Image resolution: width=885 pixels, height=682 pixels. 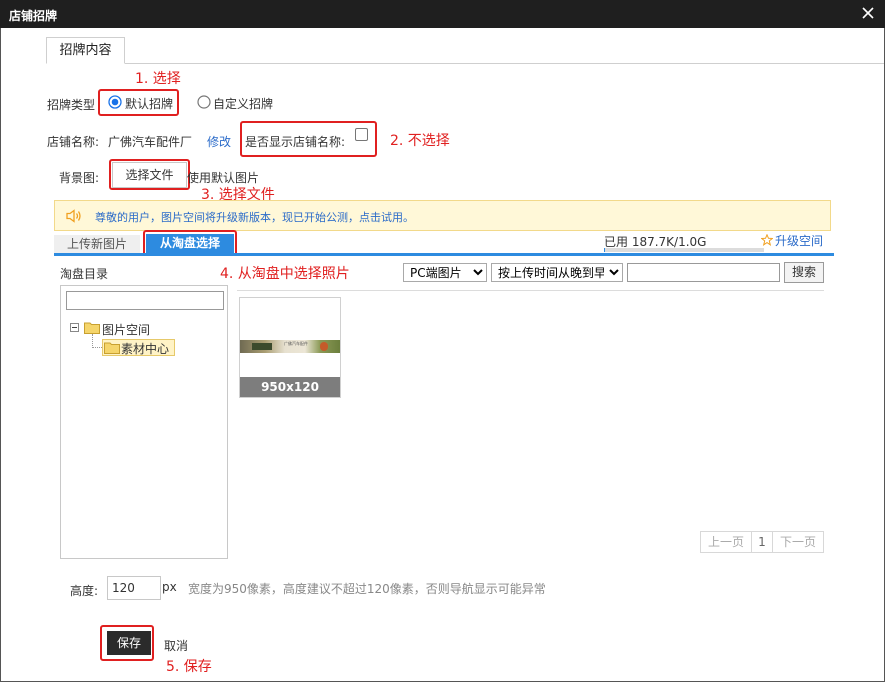 I want to click on banner-preview-block, so click(x=262, y=346).